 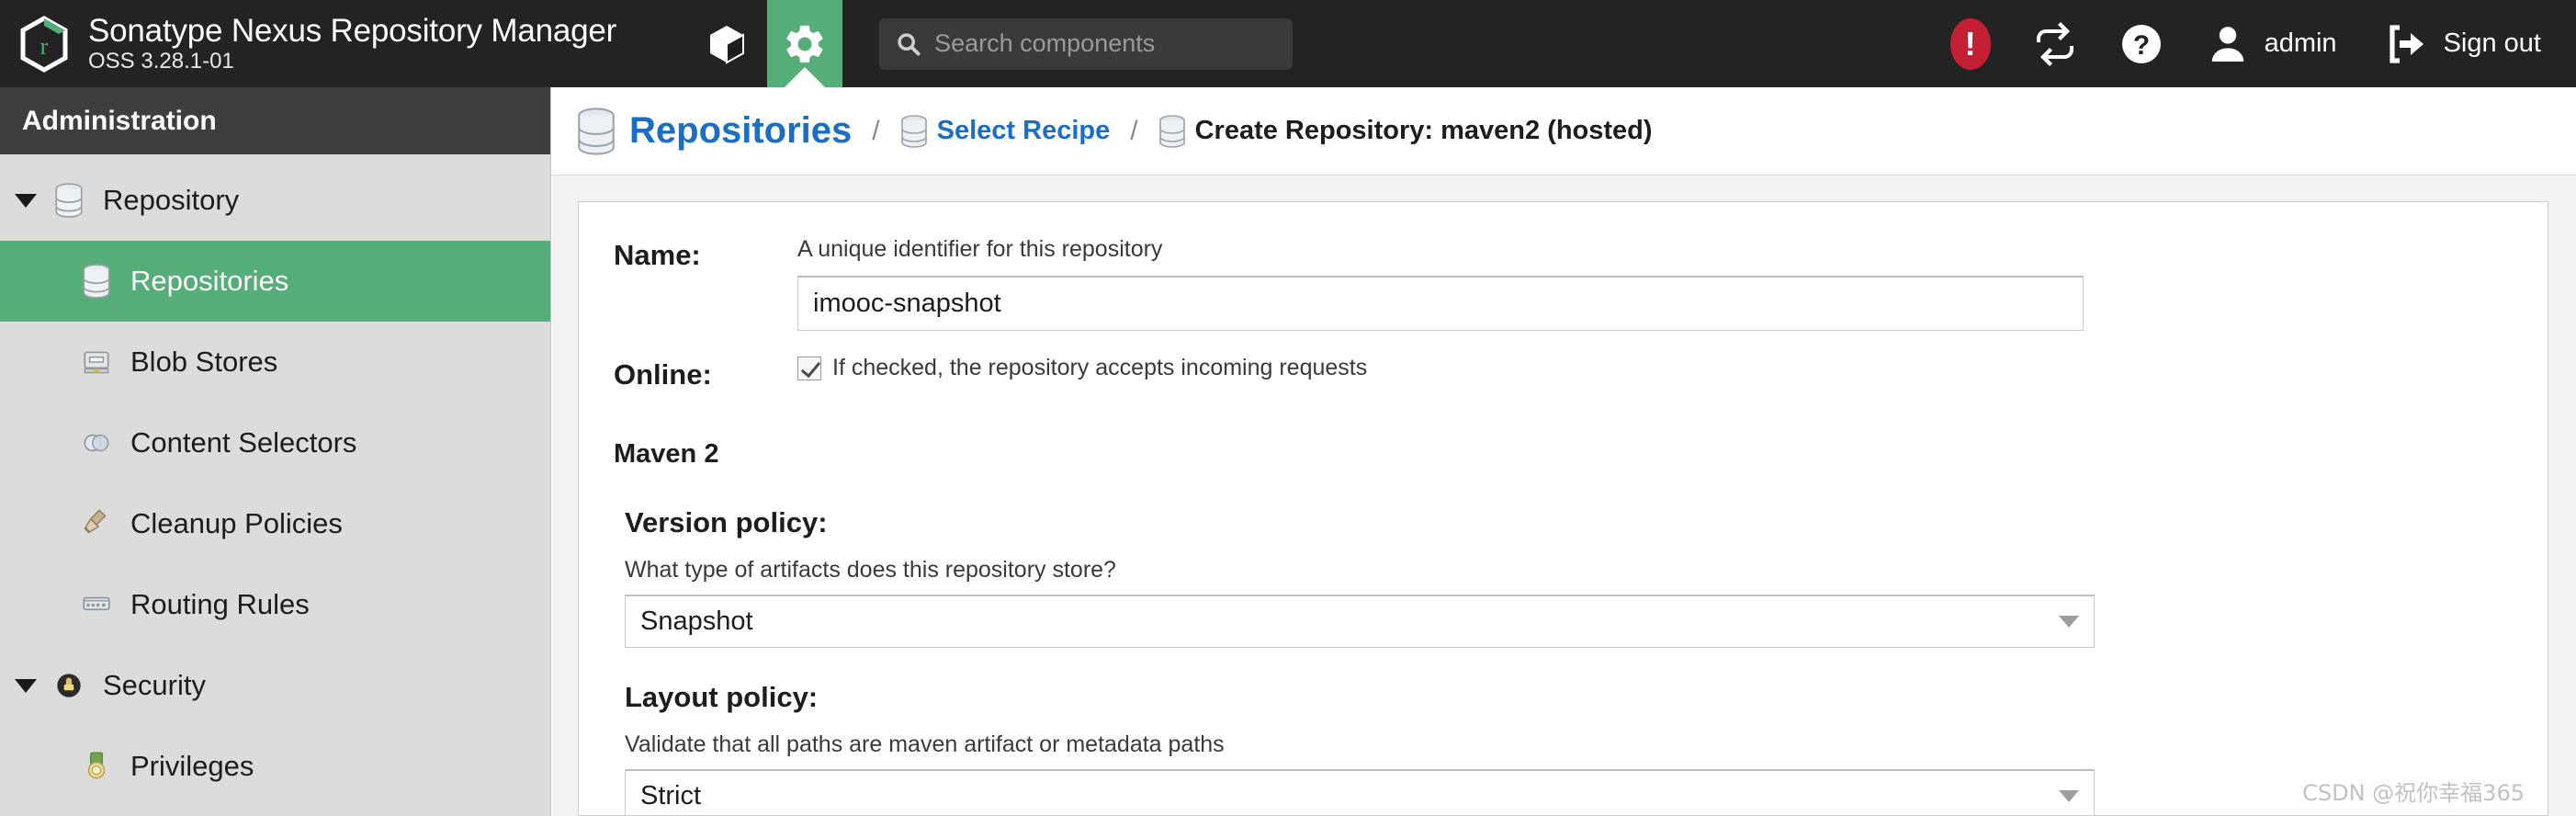 I want to click on nexus-logo: r, so click(x=44, y=43).